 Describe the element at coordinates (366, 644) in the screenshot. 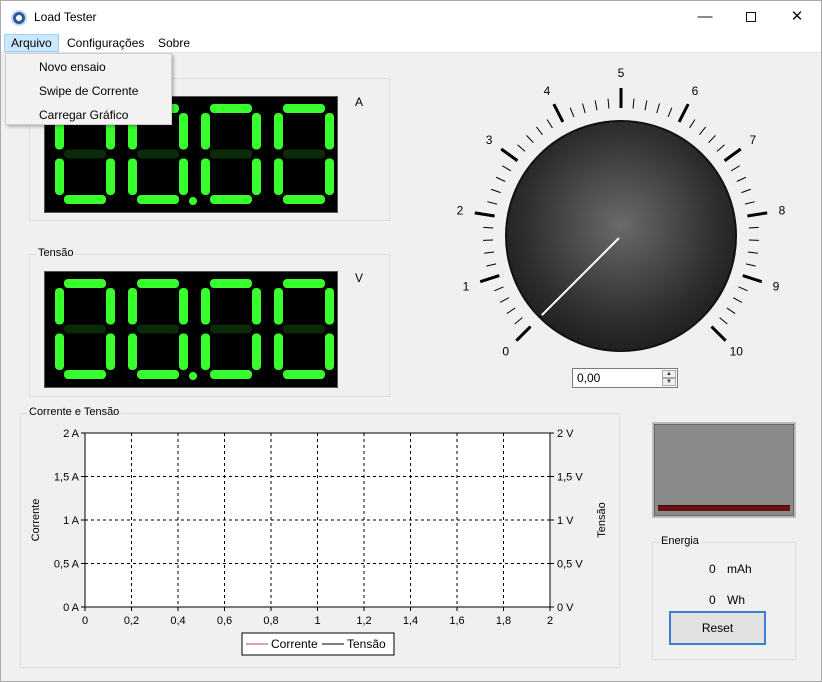

I see `legend-label: Tensão` at that location.